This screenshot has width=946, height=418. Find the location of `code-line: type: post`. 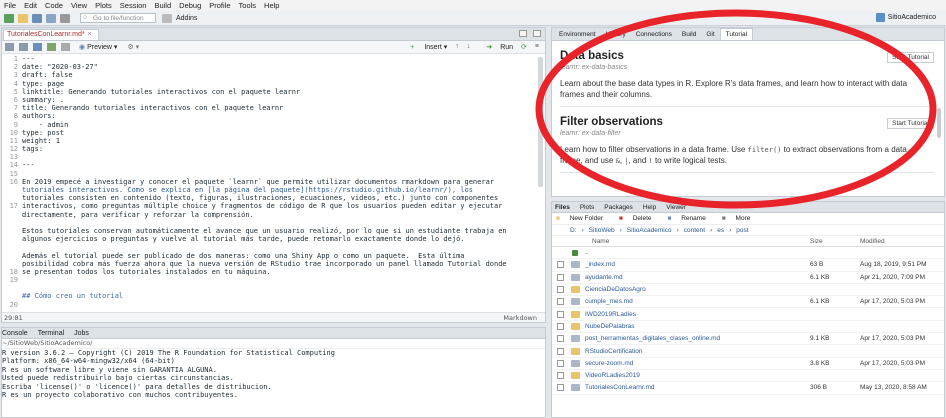

code-line: type: post is located at coordinates (278, 133).